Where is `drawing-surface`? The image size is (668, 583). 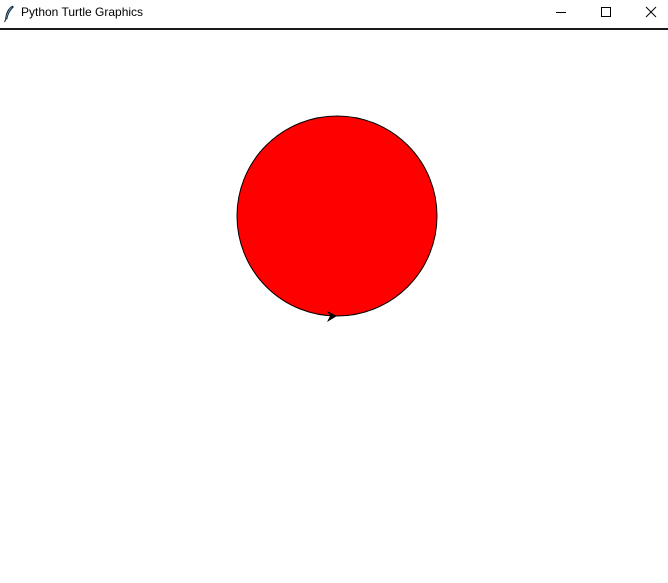 drawing-surface is located at coordinates (337, 218).